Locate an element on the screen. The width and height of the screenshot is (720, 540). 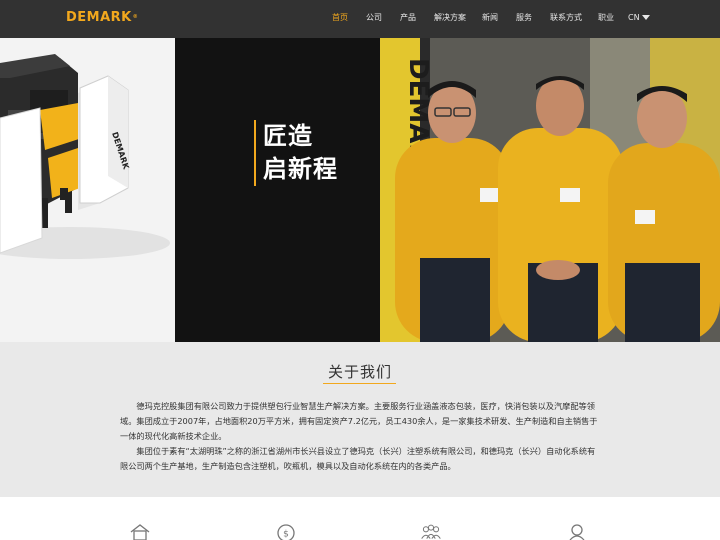
nav-item-products: 产品 is located at coordinates (408, 18).